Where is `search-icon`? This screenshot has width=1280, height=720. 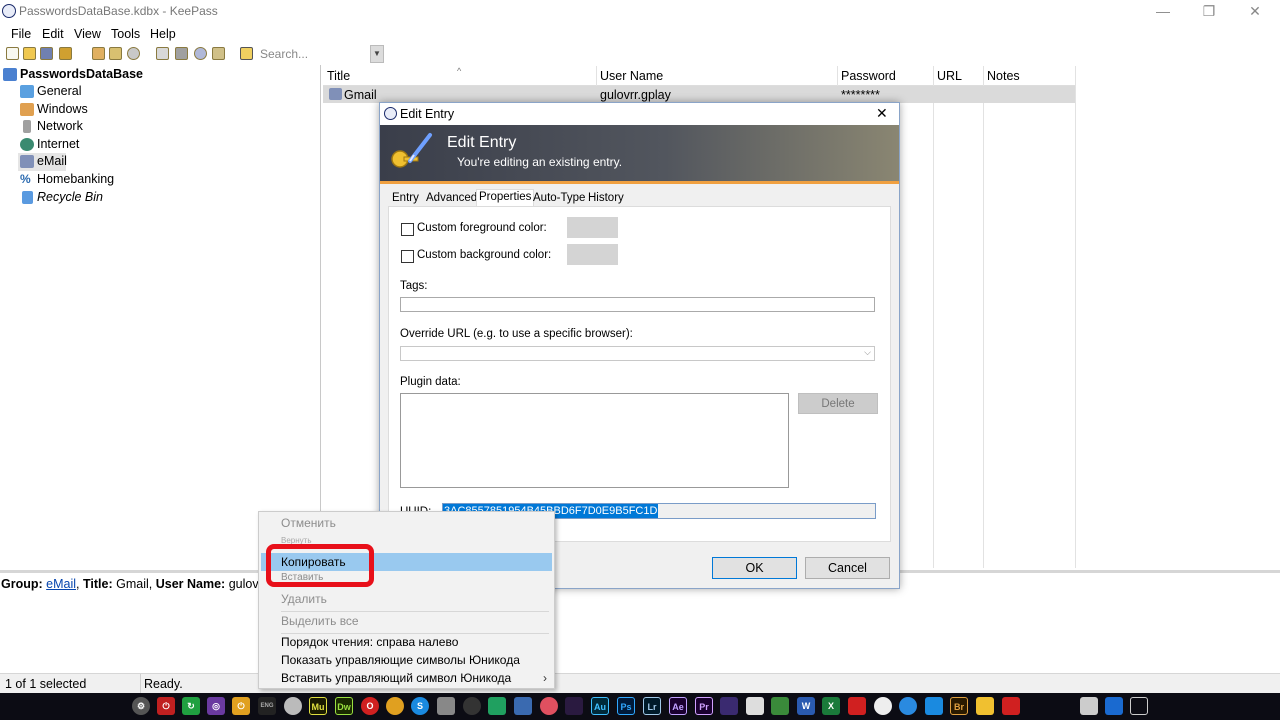
search-icon is located at coordinates (200, 53).